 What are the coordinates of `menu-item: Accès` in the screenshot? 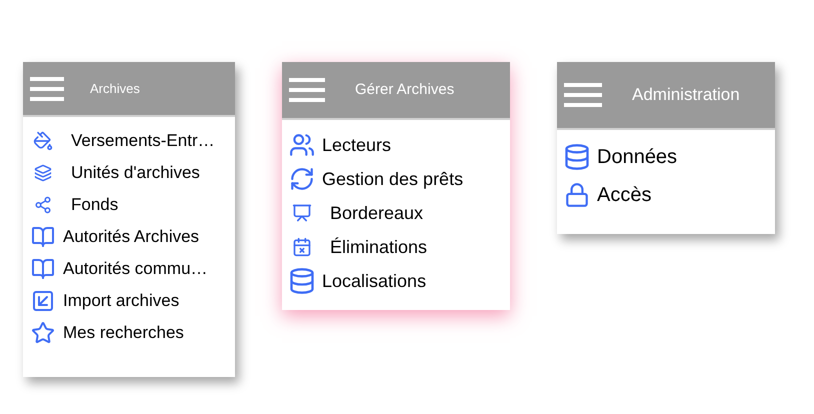 It's located at (624, 195).